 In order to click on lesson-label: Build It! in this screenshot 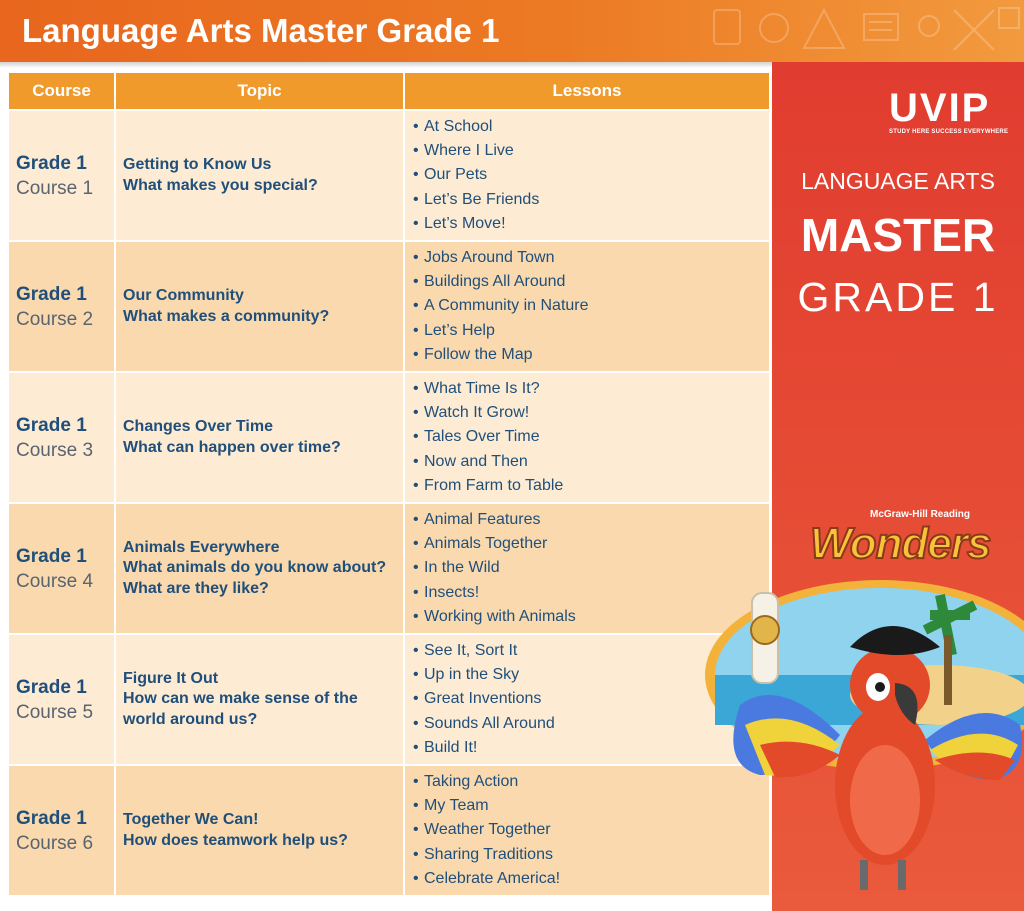, I will do `click(451, 747)`.